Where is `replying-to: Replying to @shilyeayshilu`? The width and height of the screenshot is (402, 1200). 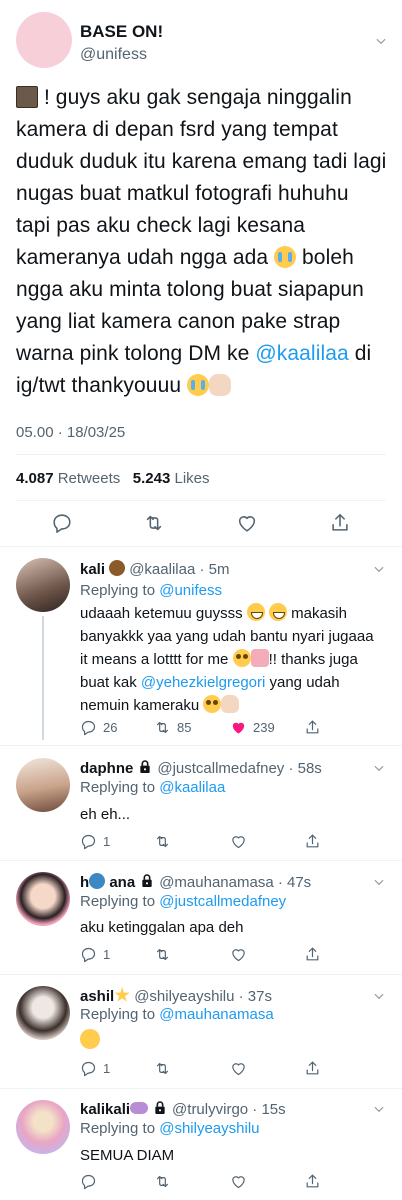 replying-to: Replying to @shilyeayshilu is located at coordinates (170, 1128).